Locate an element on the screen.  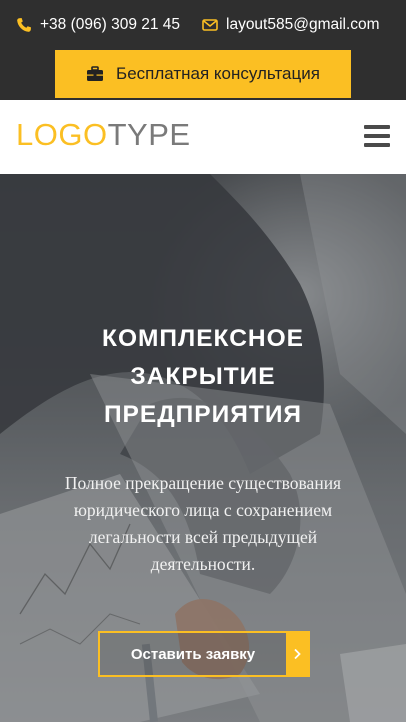
email-address: layout585@gmail.com is located at coordinates (303, 24).